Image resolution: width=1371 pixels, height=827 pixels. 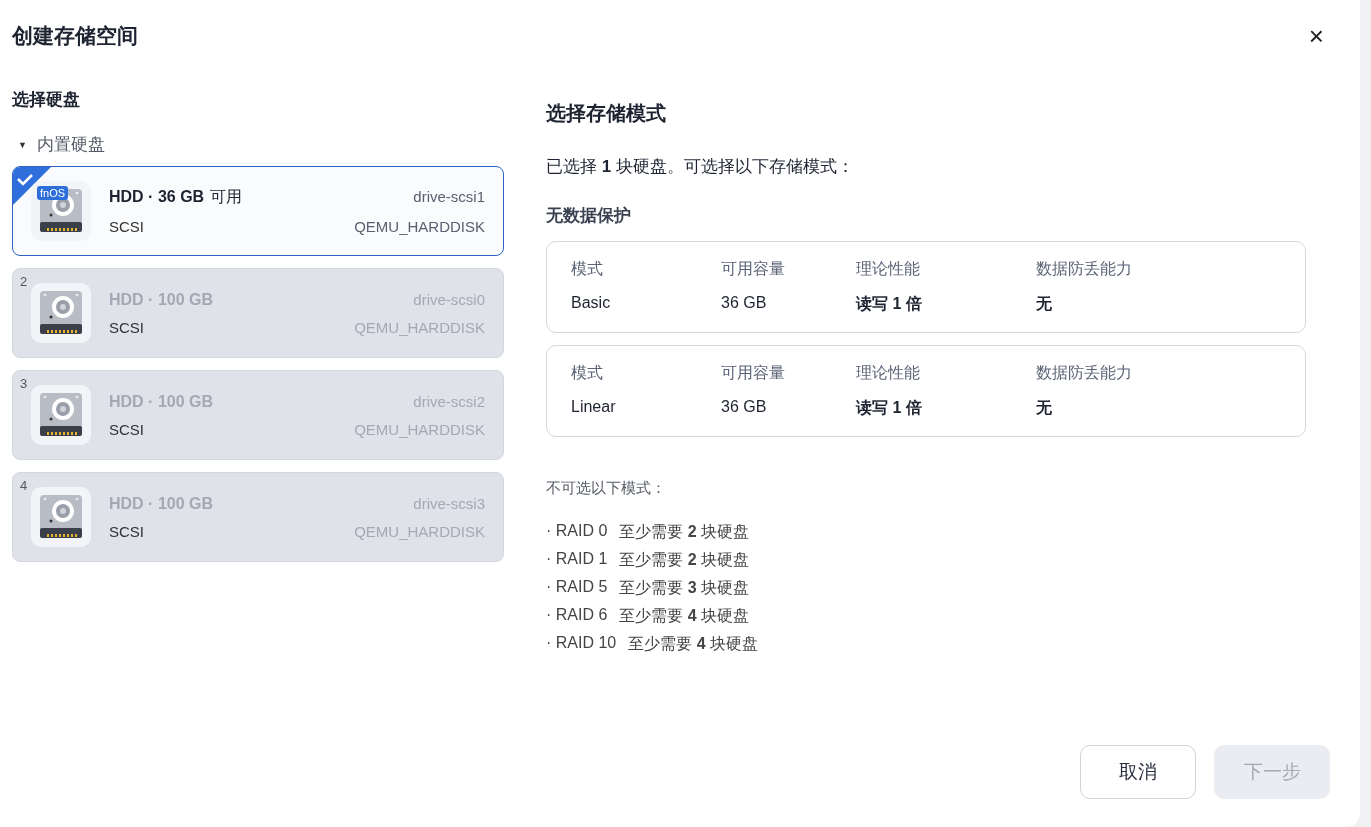 What do you see at coordinates (594, 407) in the screenshot?
I see `field-value: Linear` at bounding box center [594, 407].